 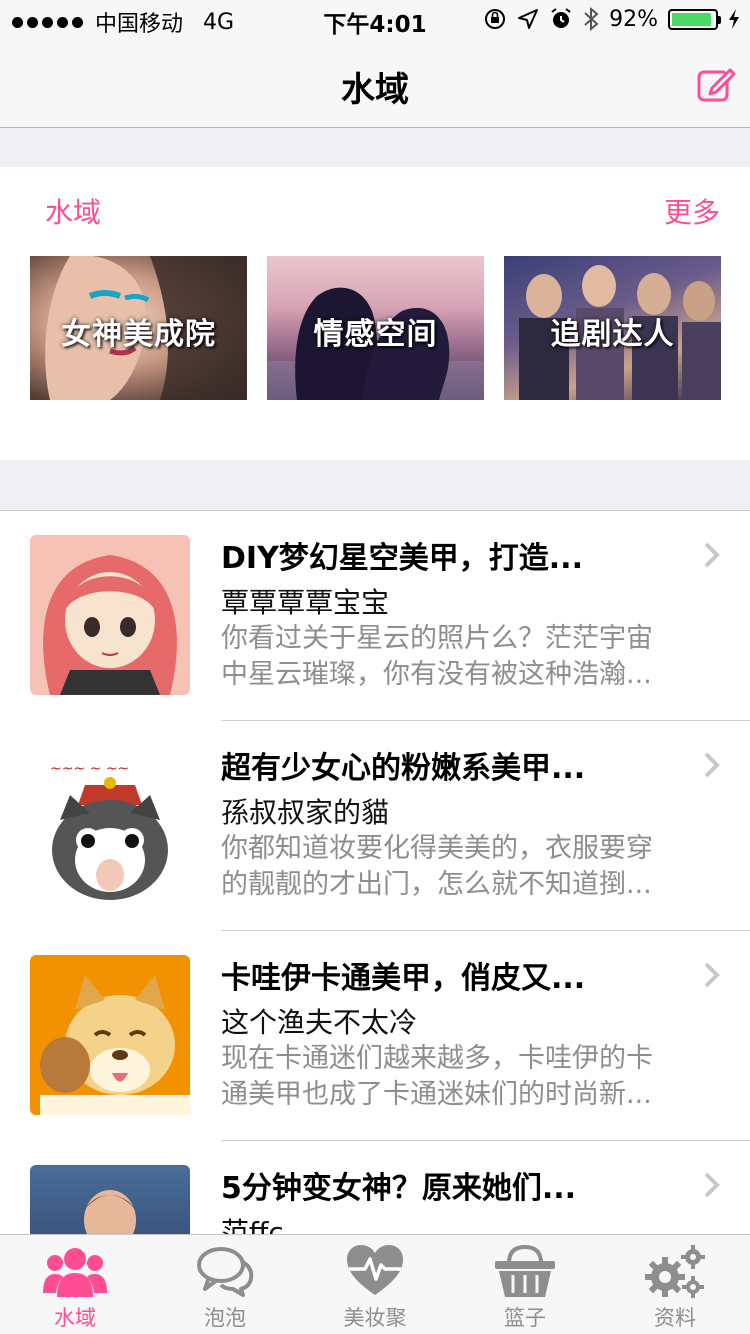 I want to click on article-author: 这个渔夫不太冷, so click(x=319, y=1022).